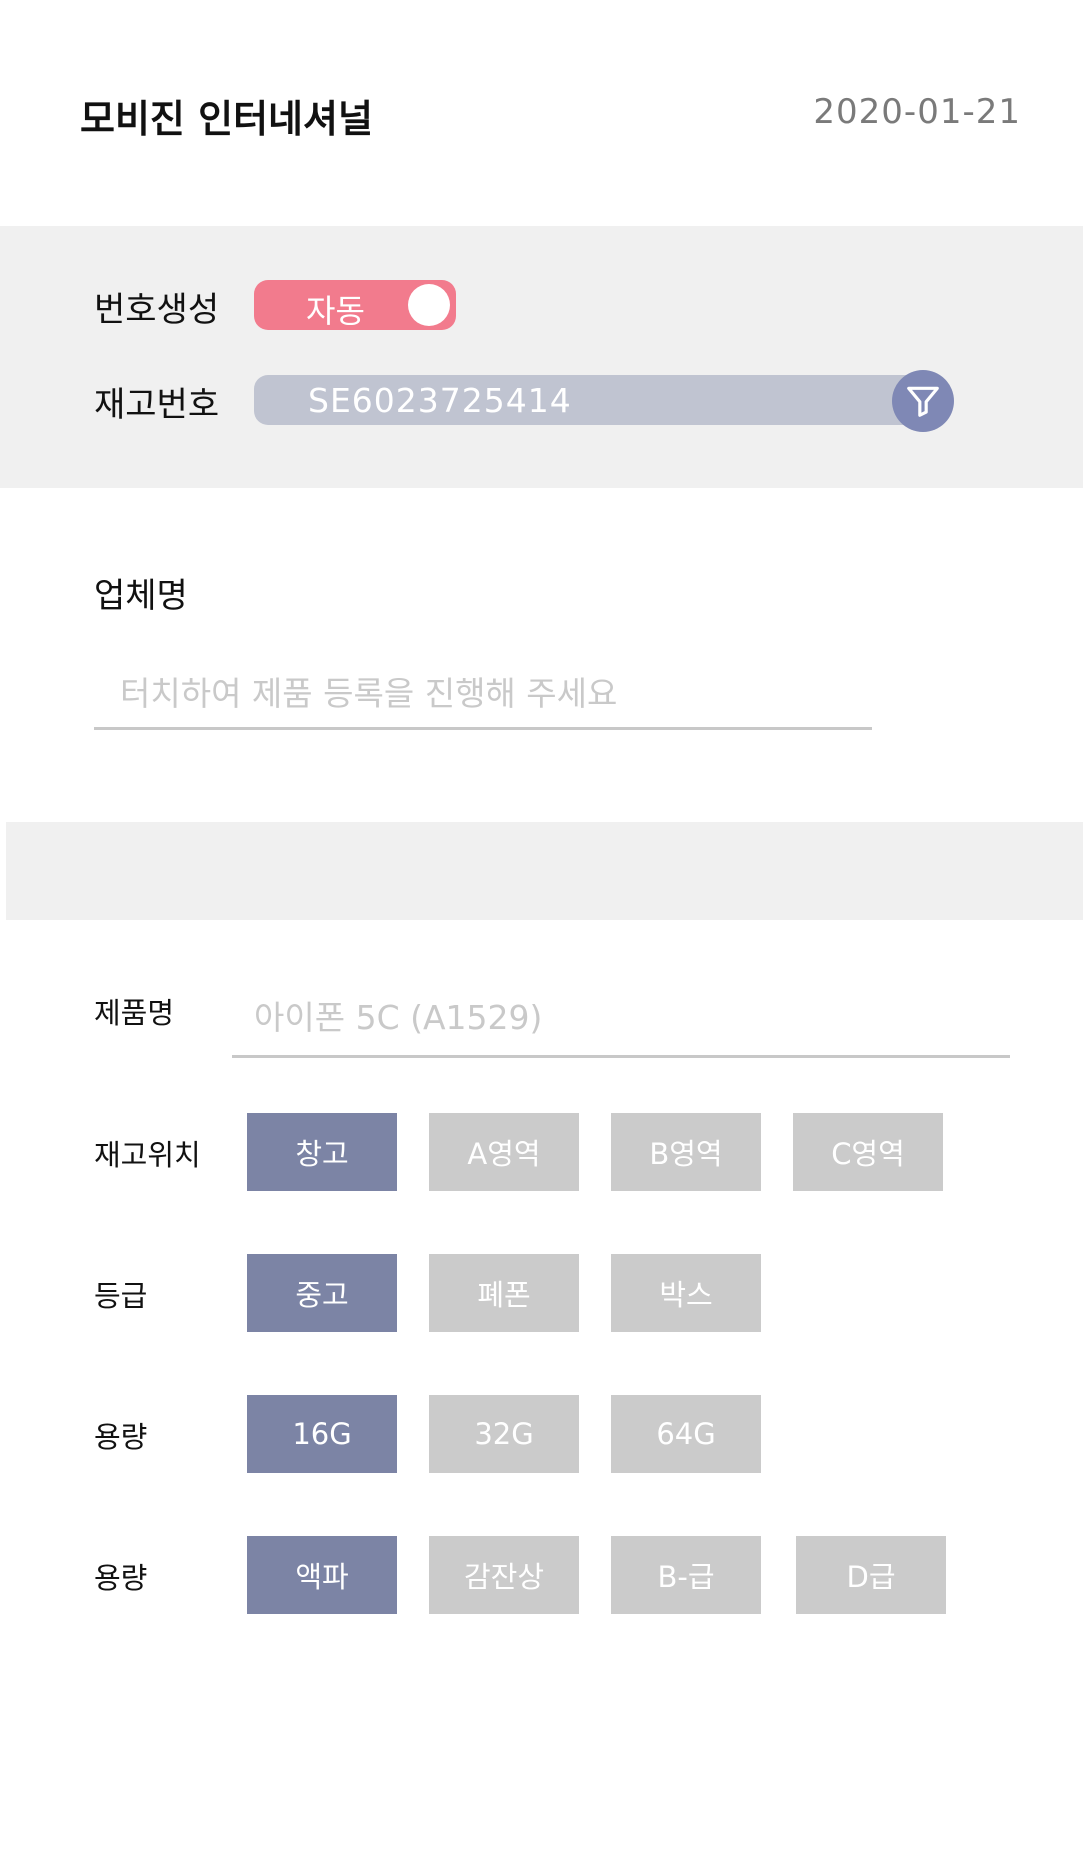 The image size is (1083, 1862). I want to click on product-label: 제품명, so click(134, 1013).